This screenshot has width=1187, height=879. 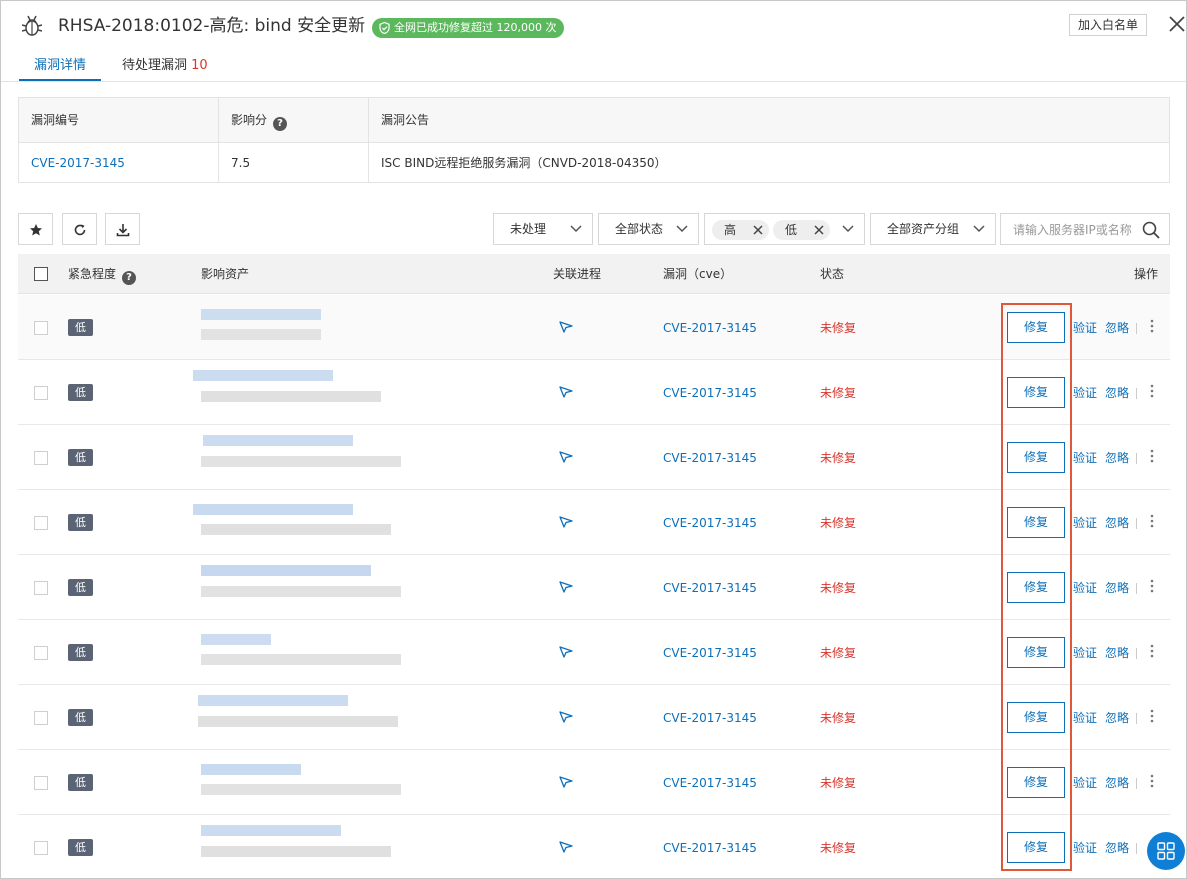 What do you see at coordinates (165, 66) in the screenshot?
I see `tab-pending-vulnerabilities: 待处理漏洞 10` at bounding box center [165, 66].